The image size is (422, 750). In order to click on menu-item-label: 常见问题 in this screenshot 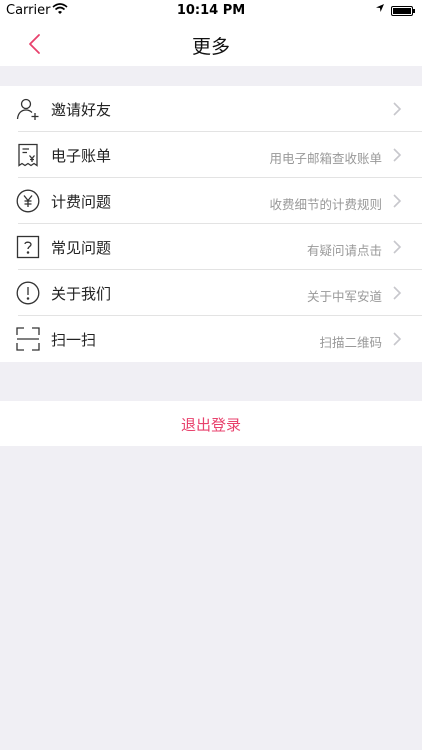, I will do `click(81, 248)`.